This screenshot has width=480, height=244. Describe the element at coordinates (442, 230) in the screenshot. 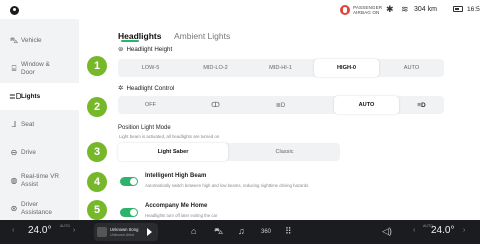

I see `right-temperature: 24.0°` at that location.